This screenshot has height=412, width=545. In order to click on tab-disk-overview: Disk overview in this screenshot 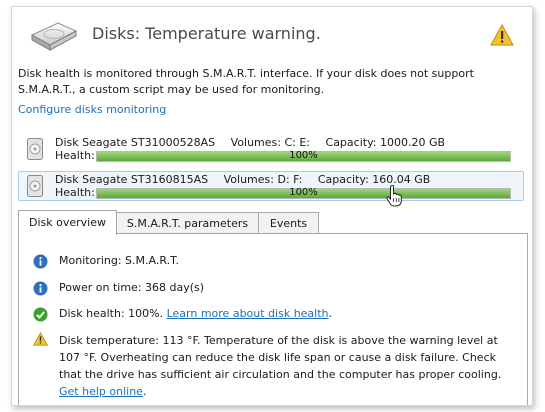, I will do `click(67, 222)`.